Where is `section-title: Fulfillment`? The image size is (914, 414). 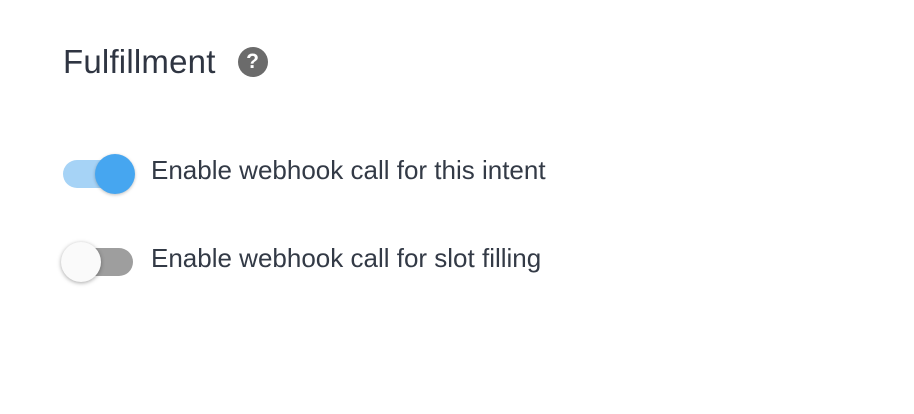 section-title: Fulfillment is located at coordinates (139, 61).